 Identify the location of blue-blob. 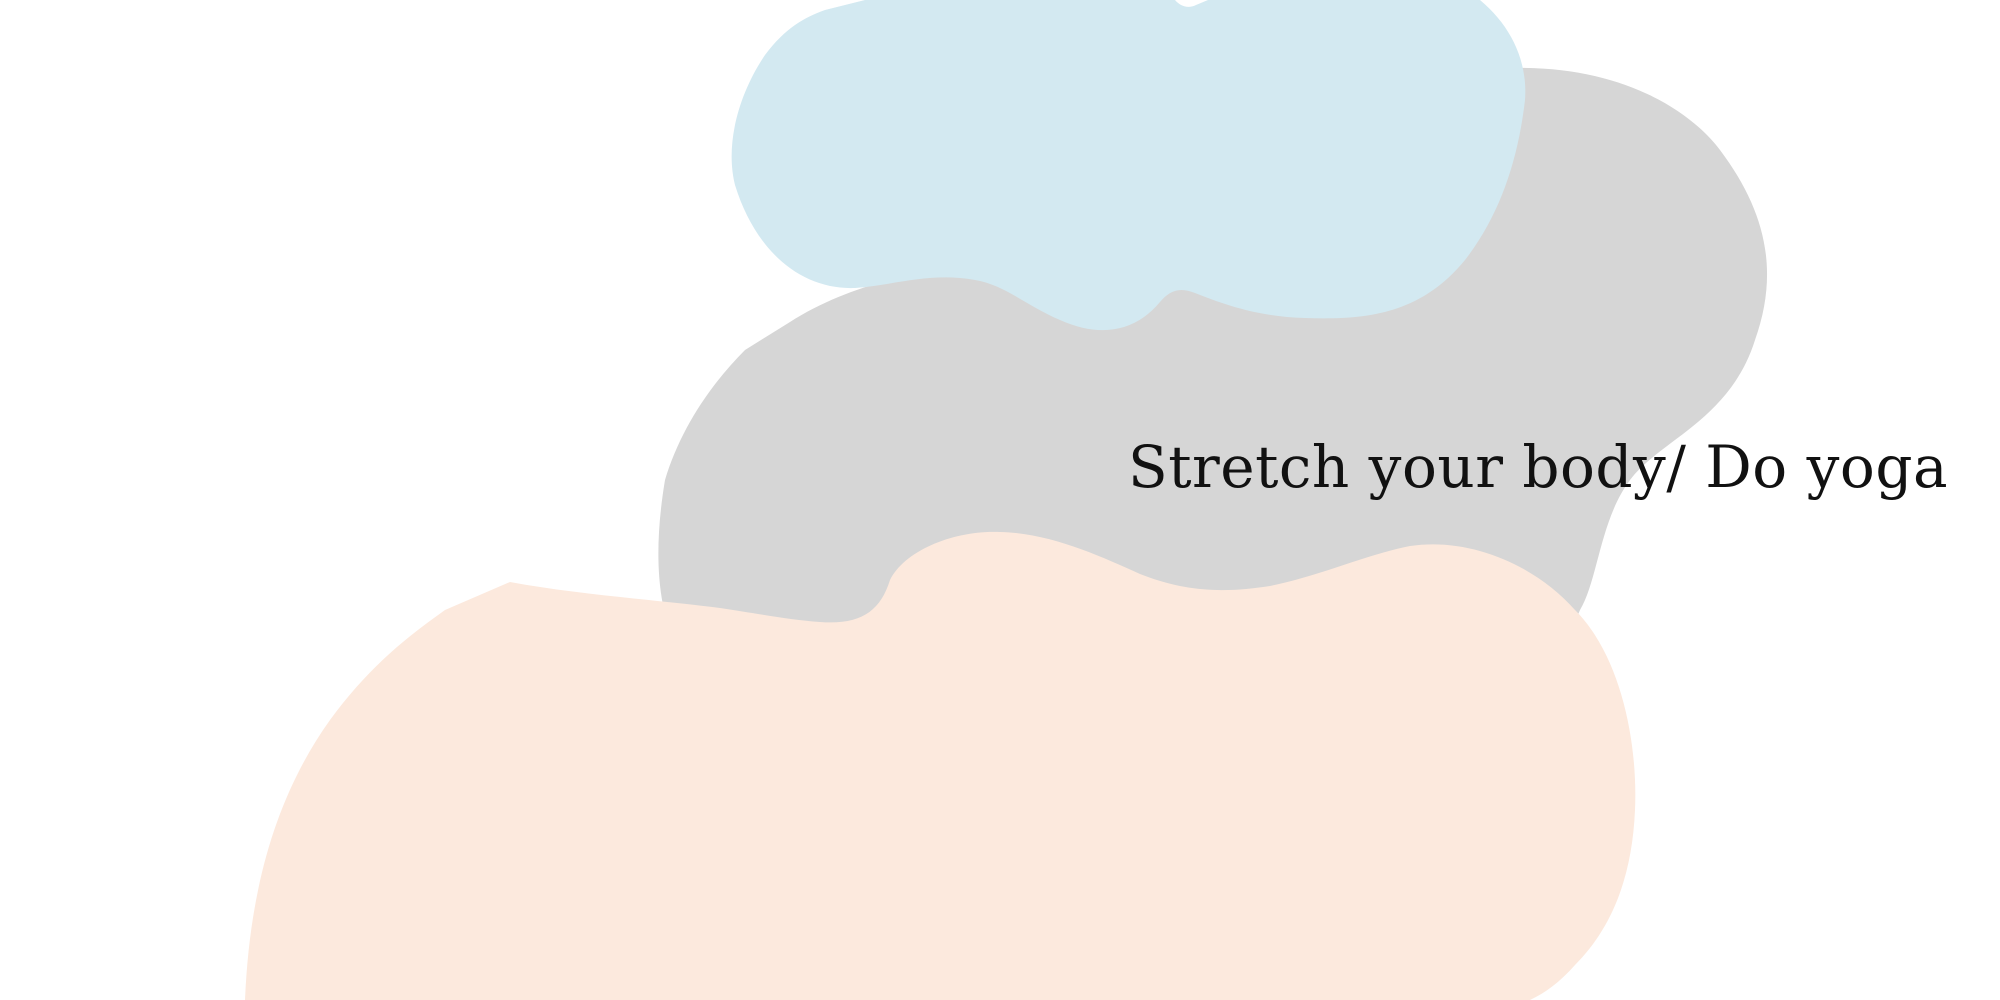
(1128, 165).